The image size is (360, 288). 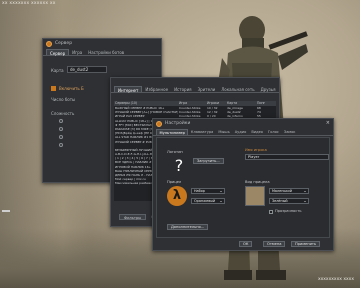 What do you see at coordinates (274, 132) in the screenshot?
I see `tab-voice: Голос` at bounding box center [274, 132].